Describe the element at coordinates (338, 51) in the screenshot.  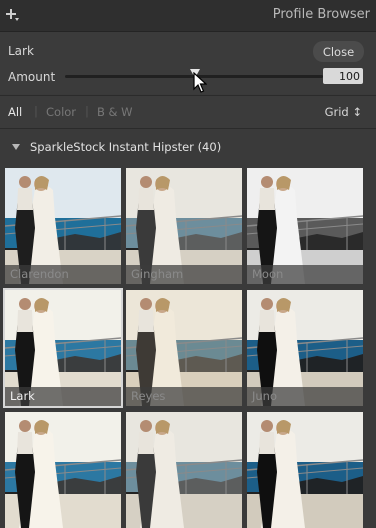
I see `close-button: Close` at that location.